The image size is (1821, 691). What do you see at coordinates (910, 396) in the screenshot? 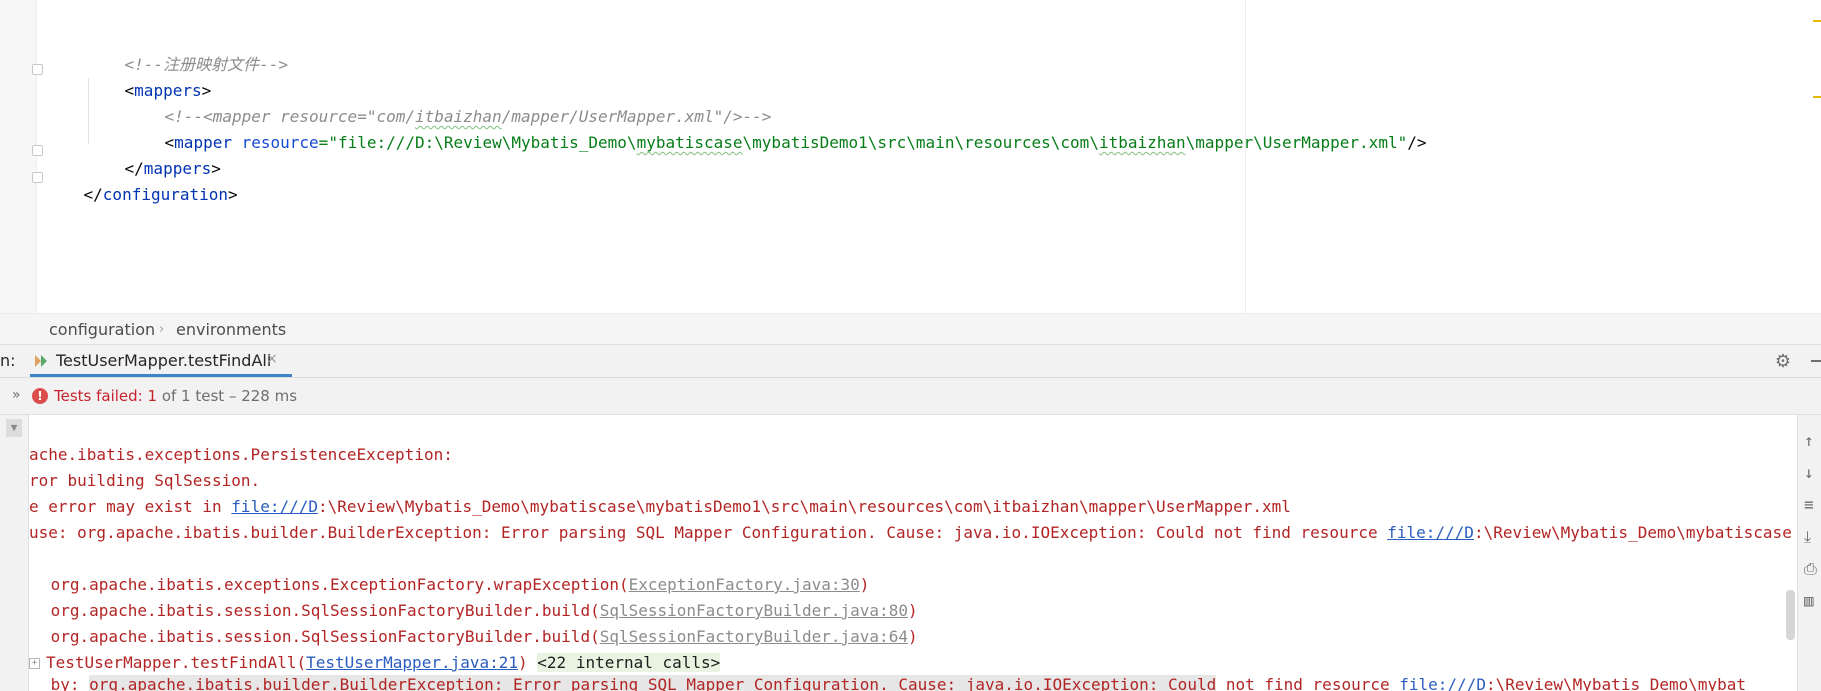
I see `test-status-bar: » ! Tests failed: 1 of 1 test – 228 ms` at bounding box center [910, 396].